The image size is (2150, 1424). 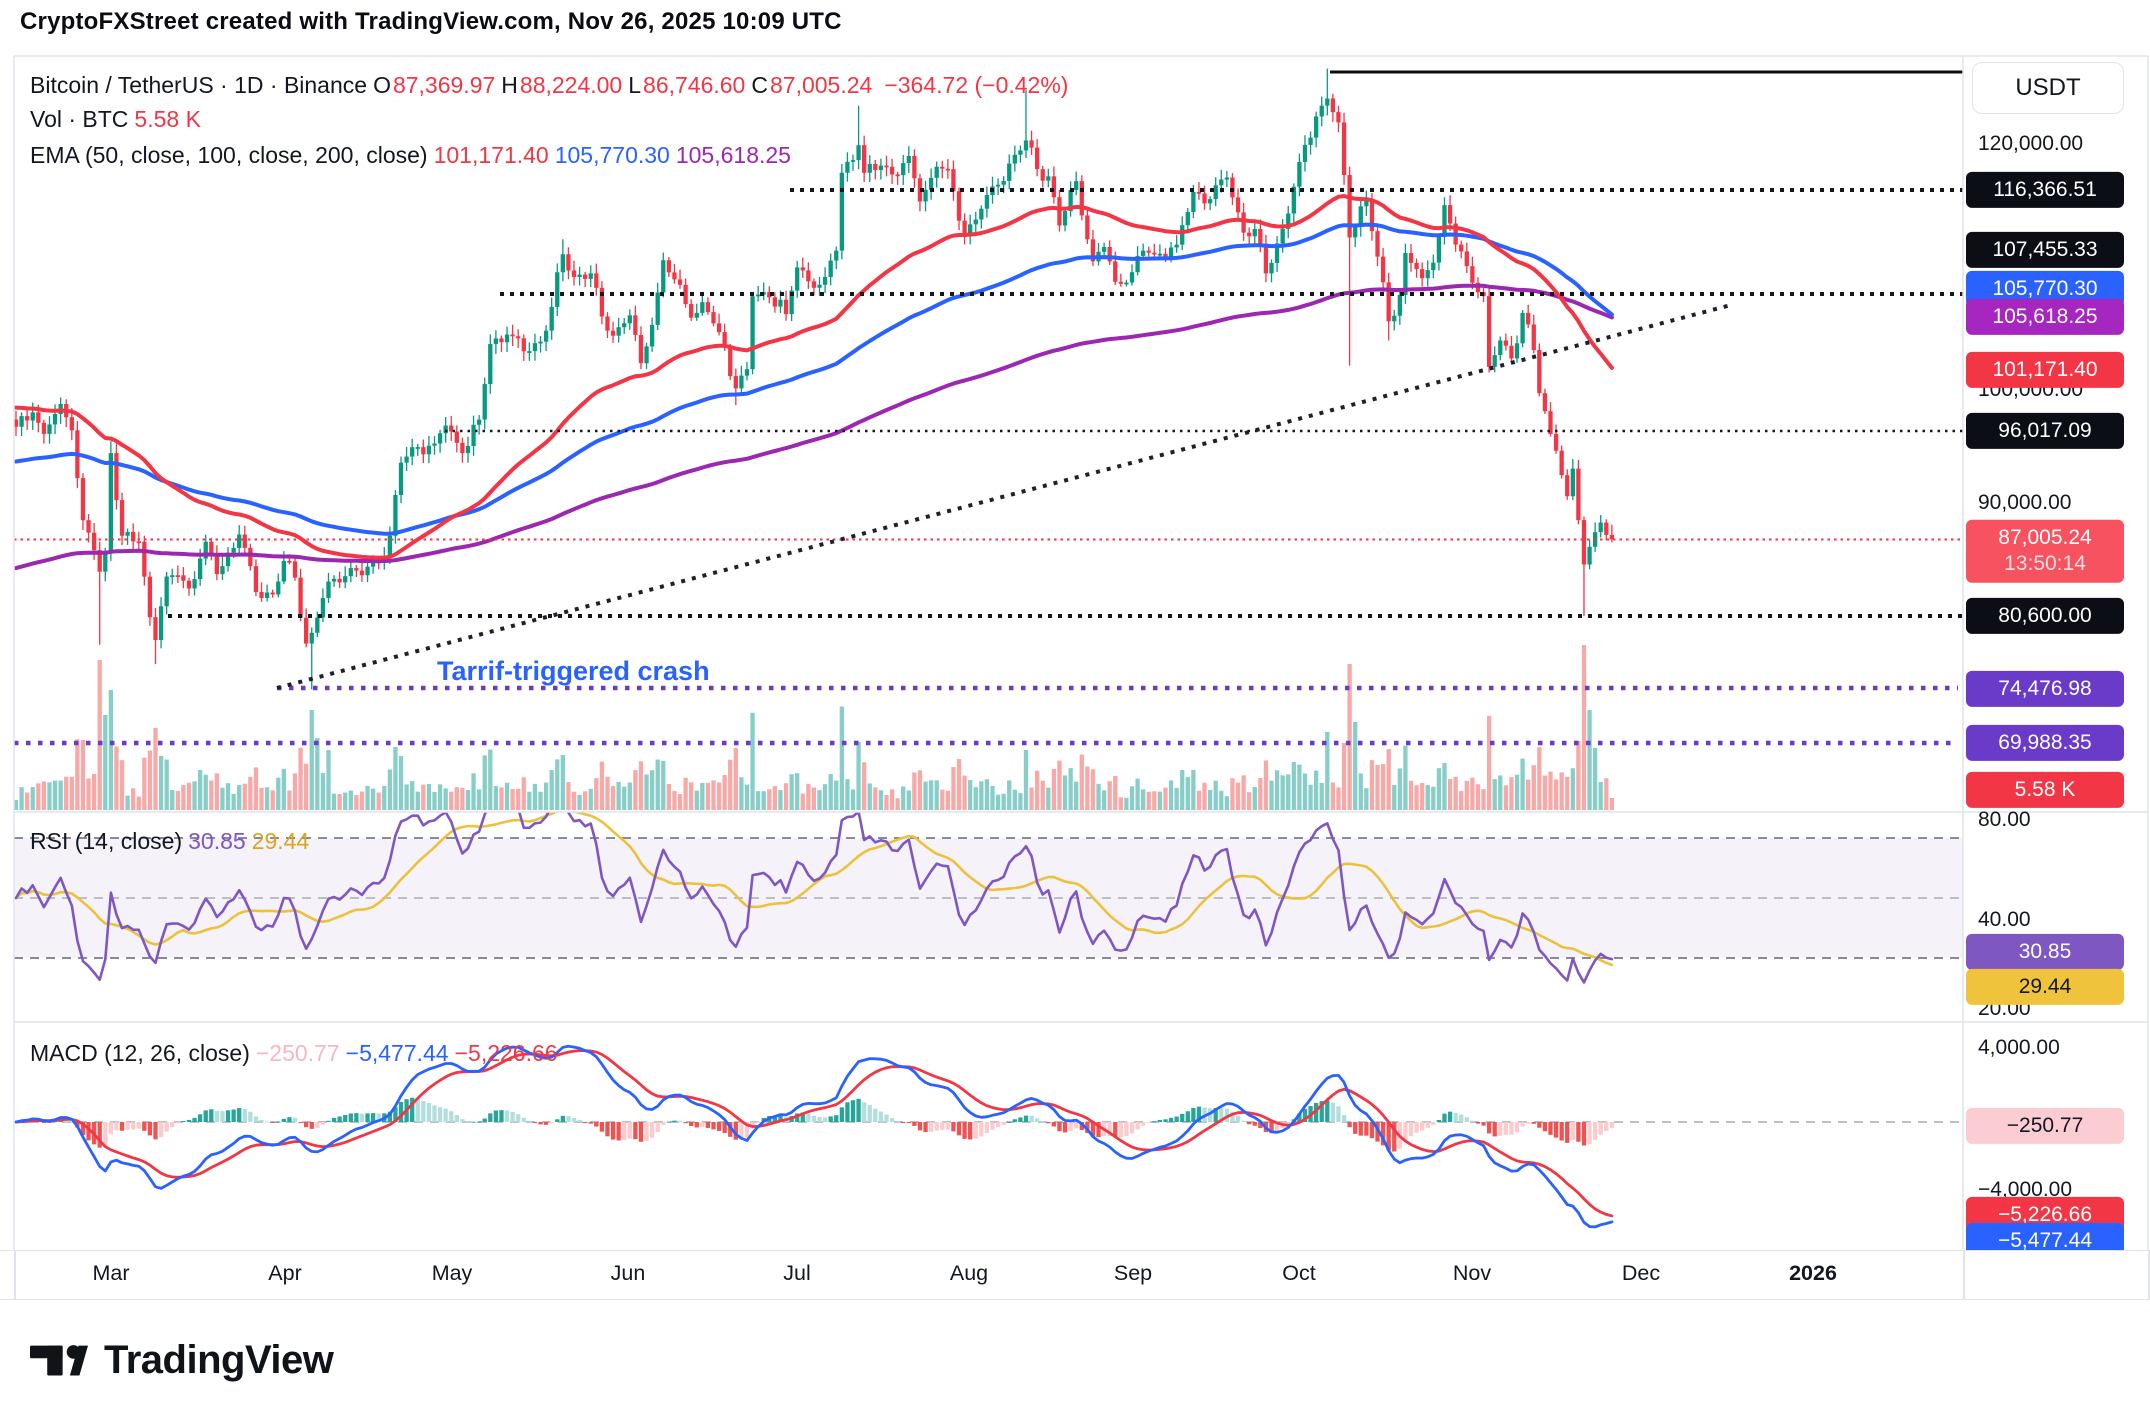 I want to click on time-axis-label-2026: 2026, so click(x=1813, y=1273).